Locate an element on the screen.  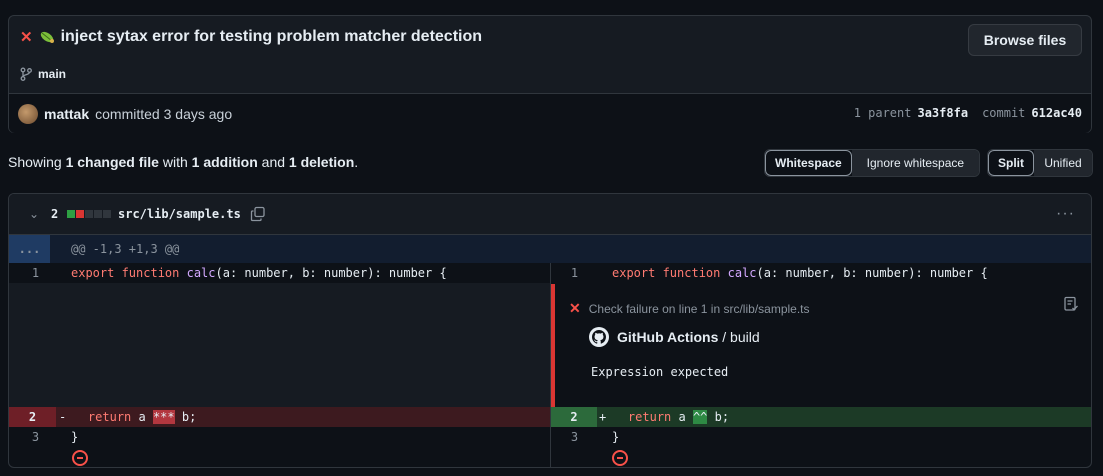
checklist-icon is located at coordinates (1071, 304).